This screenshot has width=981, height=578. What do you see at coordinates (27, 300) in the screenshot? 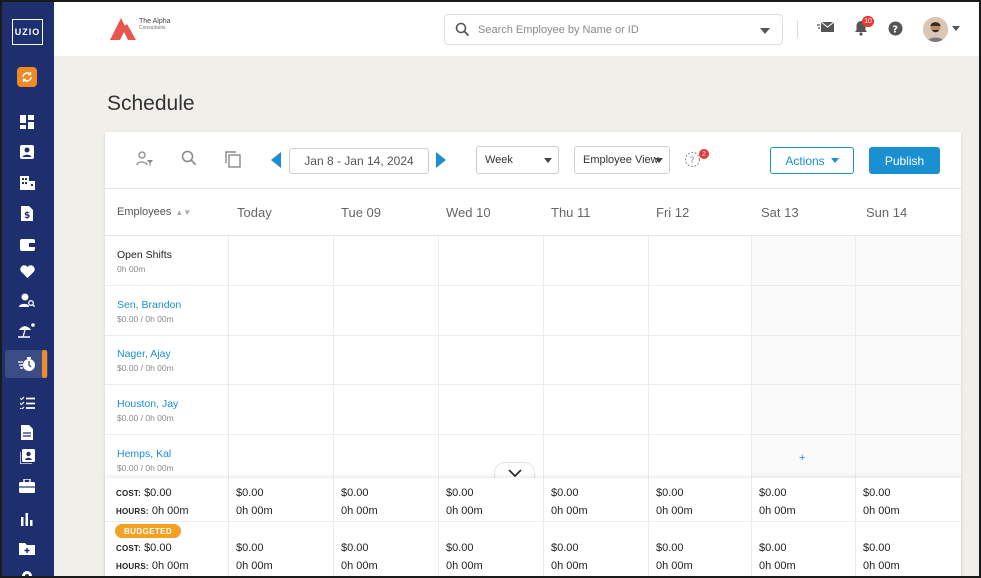
I see `user-search-icon` at bounding box center [27, 300].